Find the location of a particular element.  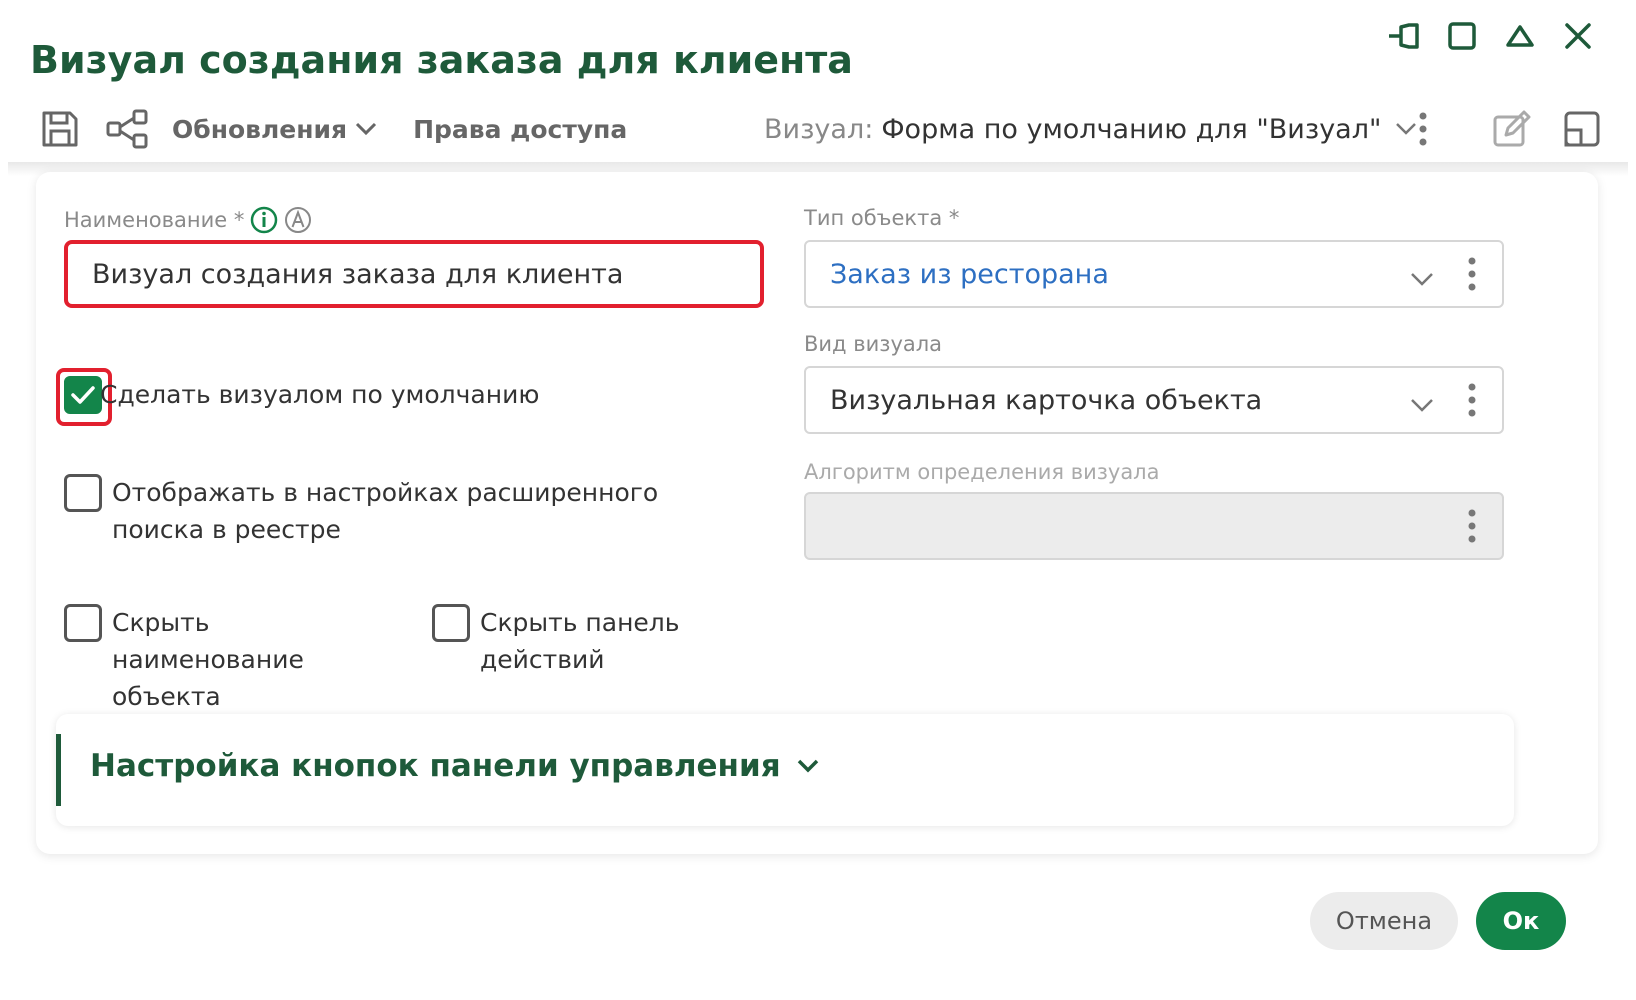

layout-icon is located at coordinates (1582, 129).